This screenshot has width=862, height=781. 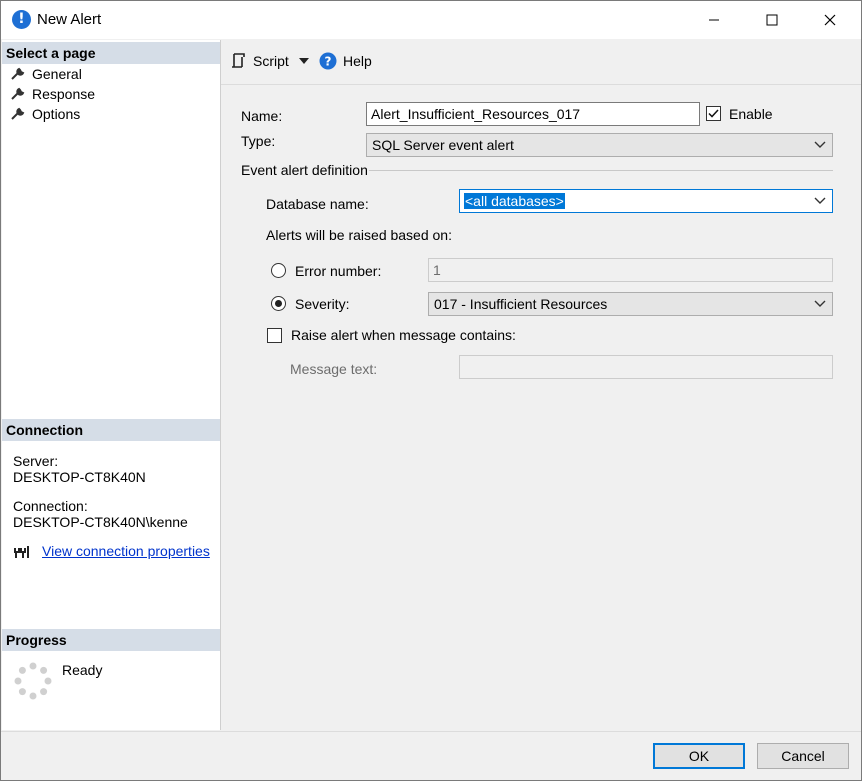 I want to click on page-item-general: General, so click(x=46, y=74).